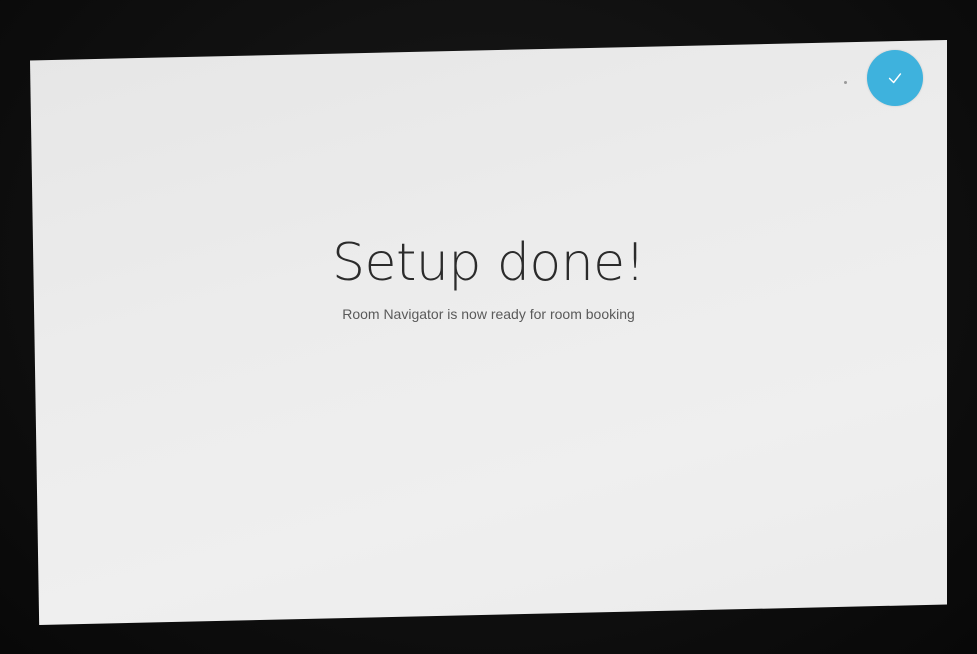 Image resolution: width=977 pixels, height=654 pixels. I want to click on page-title: Setup done!, so click(489, 263).